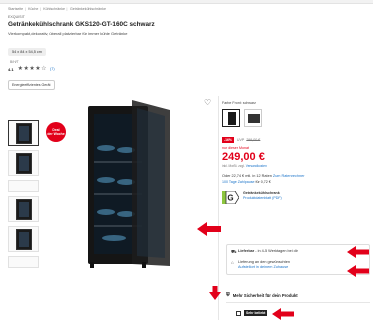 This screenshot has width=373, height=320. Describe the element at coordinates (256, 166) in the screenshot. I see `shipping-costs-link: Versandkosten` at that location.